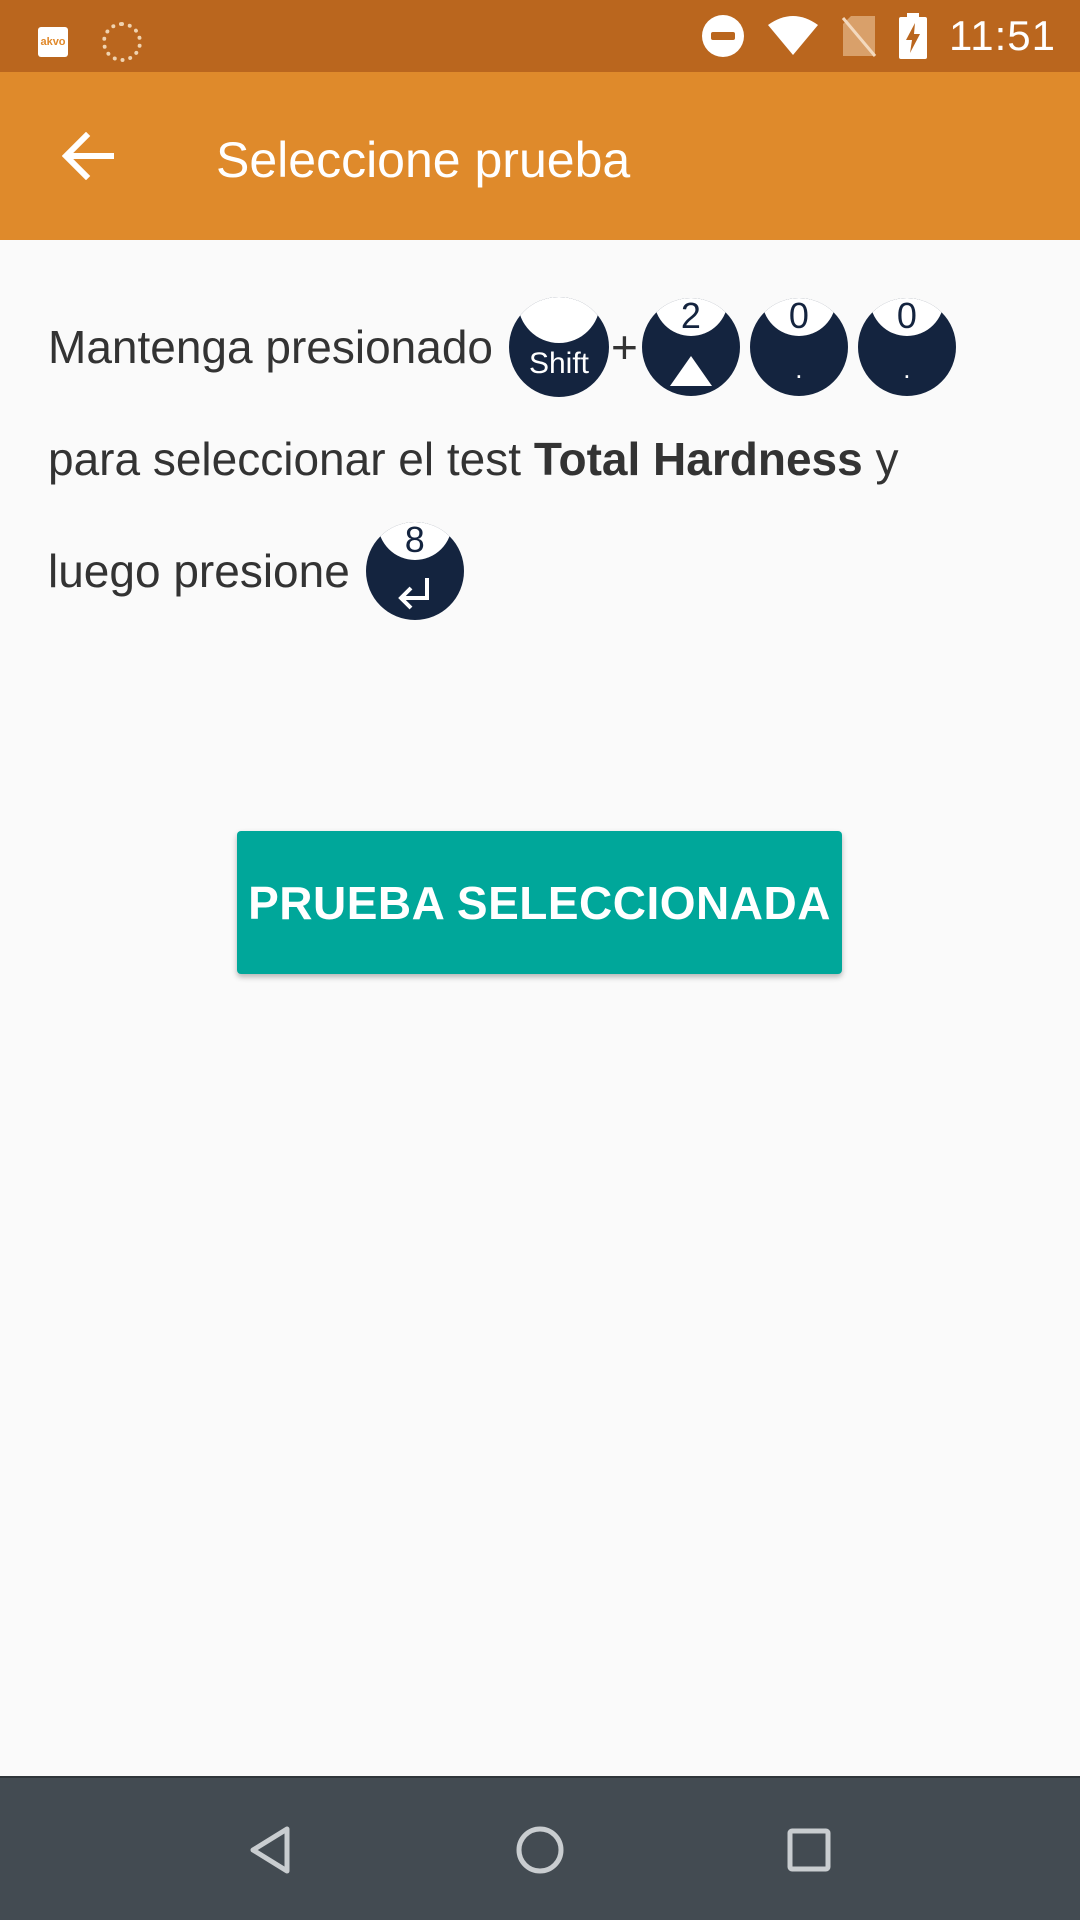 The width and height of the screenshot is (1080, 1920). What do you see at coordinates (559, 363) in the screenshot?
I see `shift-key-label: Shift` at bounding box center [559, 363].